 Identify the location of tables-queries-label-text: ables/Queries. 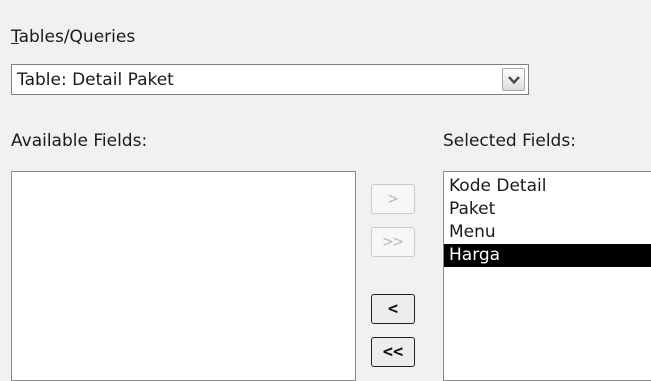
(77, 37).